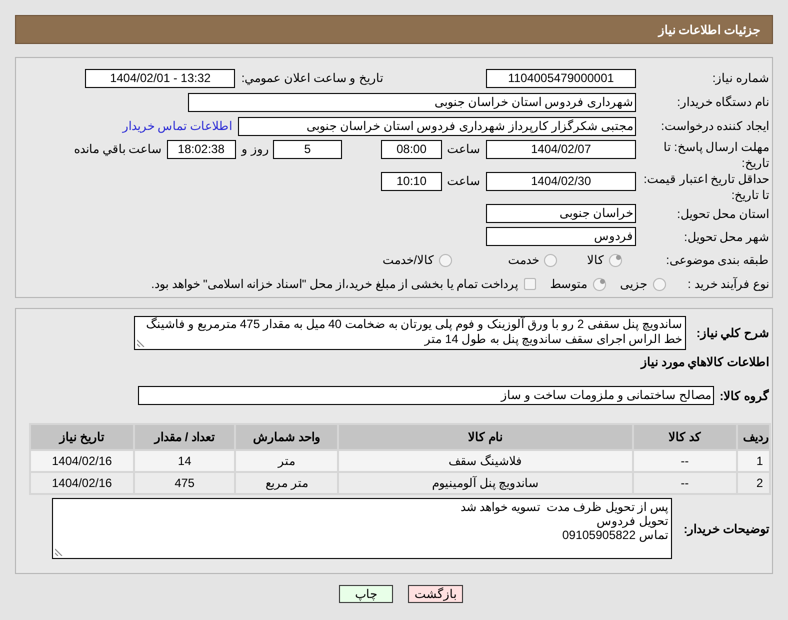 The height and width of the screenshot is (620, 788). What do you see at coordinates (366, 594) in the screenshot?
I see `print-button: چاپ` at bounding box center [366, 594].